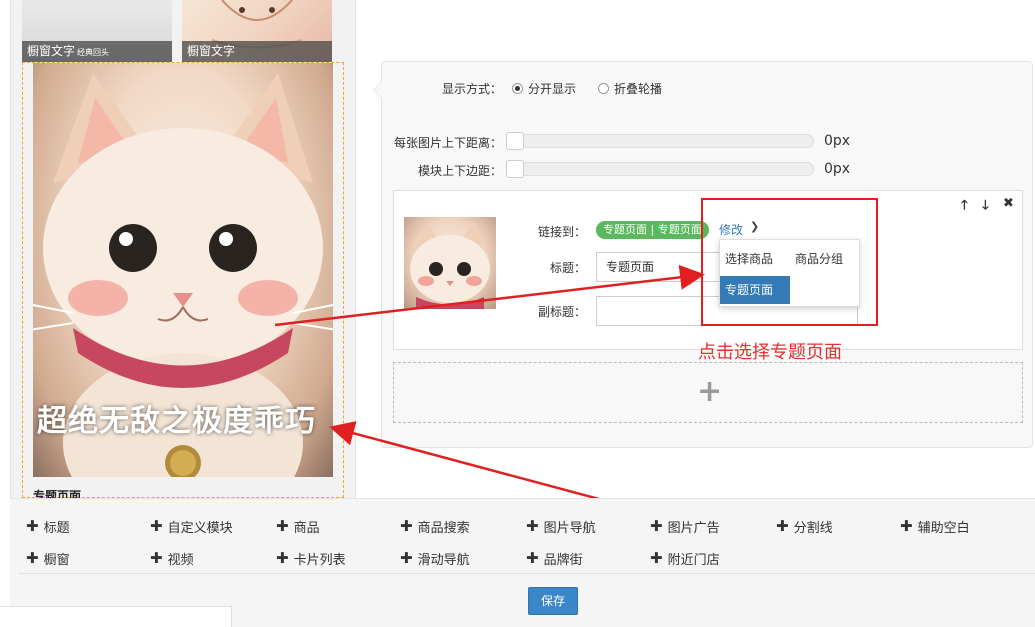  I want to click on image-spacing-label: 每张图片上下距离：, so click(448, 143).